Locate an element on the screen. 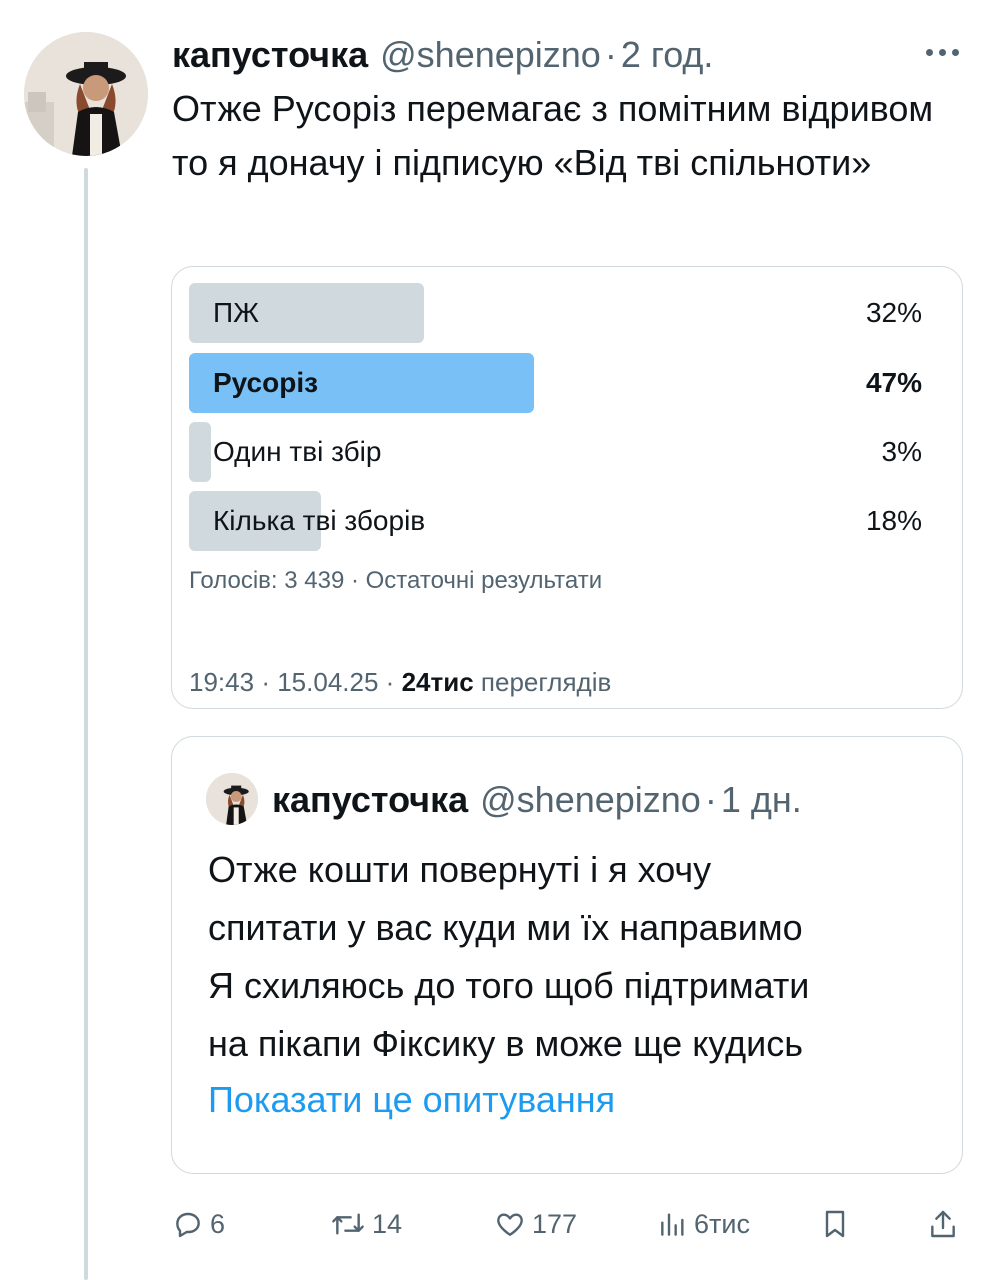 Image resolution: width=989 pixels, height=1280 pixels. views-label: переглядів is located at coordinates (546, 682).